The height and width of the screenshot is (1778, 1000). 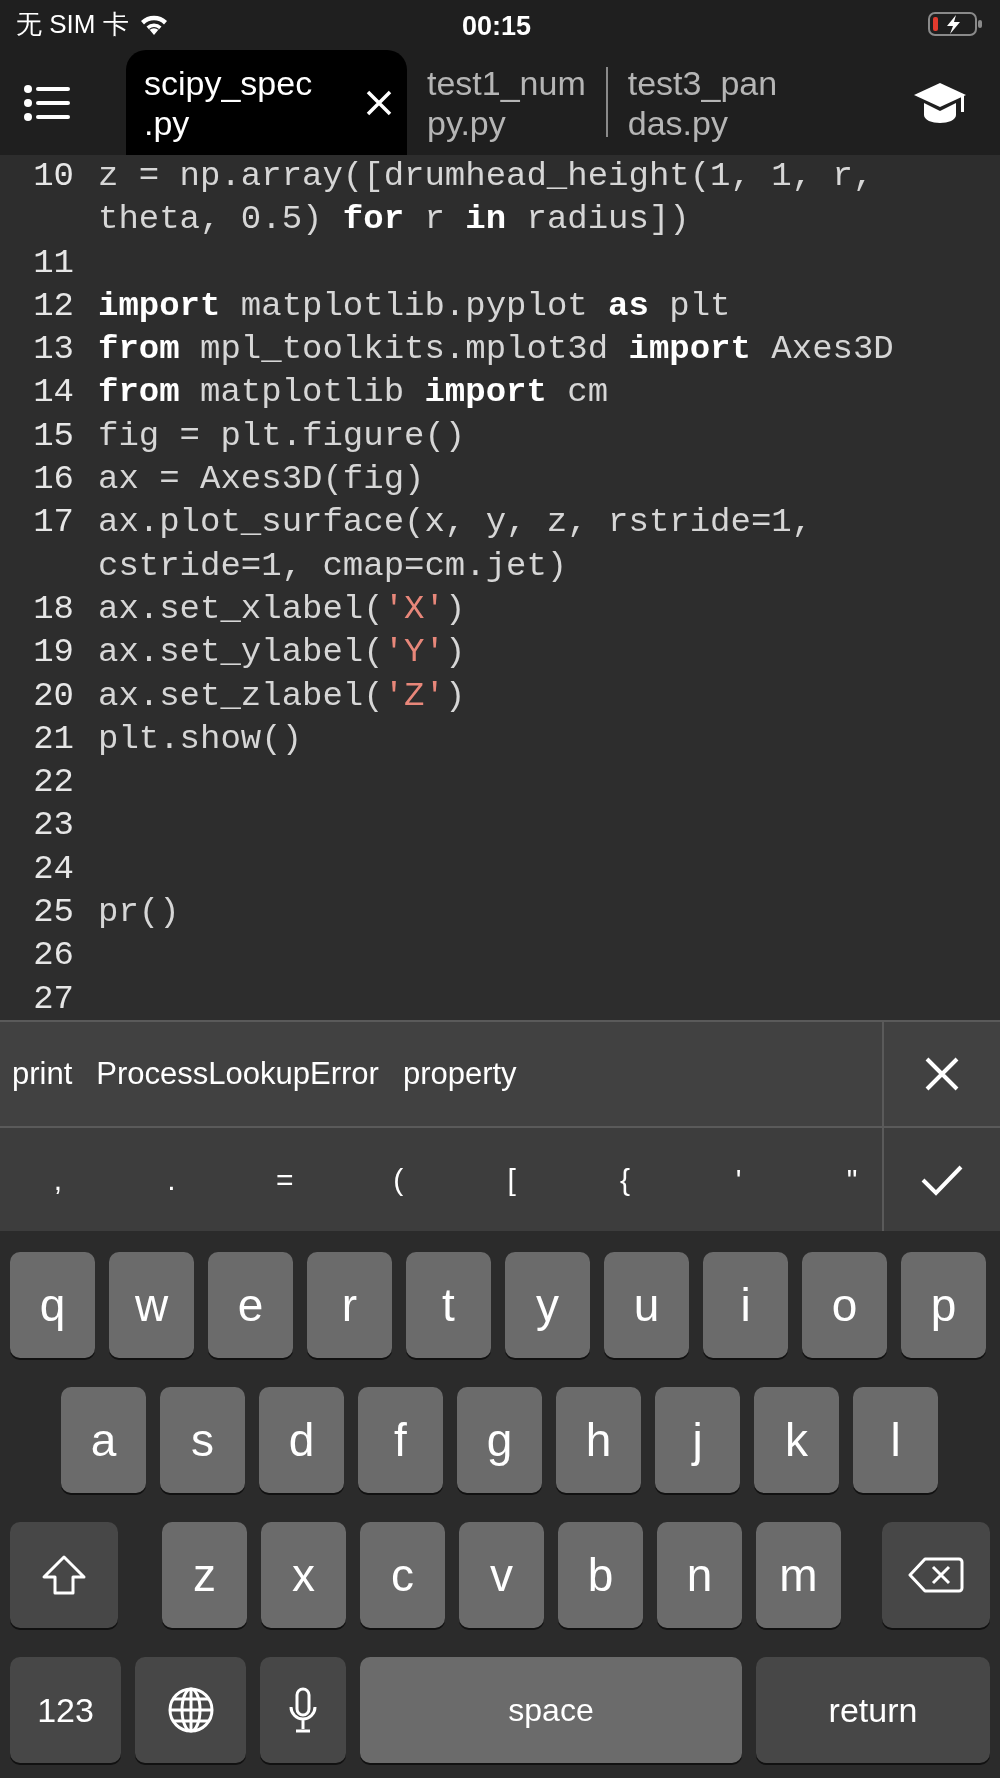 What do you see at coordinates (282, 609) in the screenshot?
I see `code-line: ax.set_xlabel('X')` at bounding box center [282, 609].